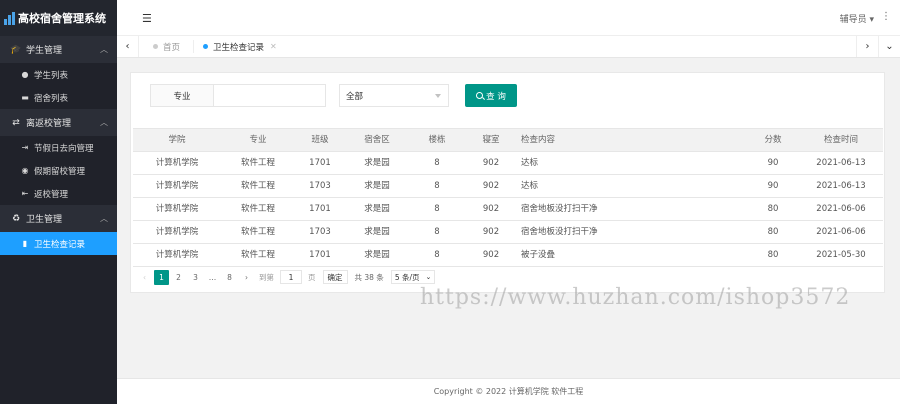  What do you see at coordinates (491, 140) in the screenshot?
I see `column-header: 寝室` at bounding box center [491, 140].